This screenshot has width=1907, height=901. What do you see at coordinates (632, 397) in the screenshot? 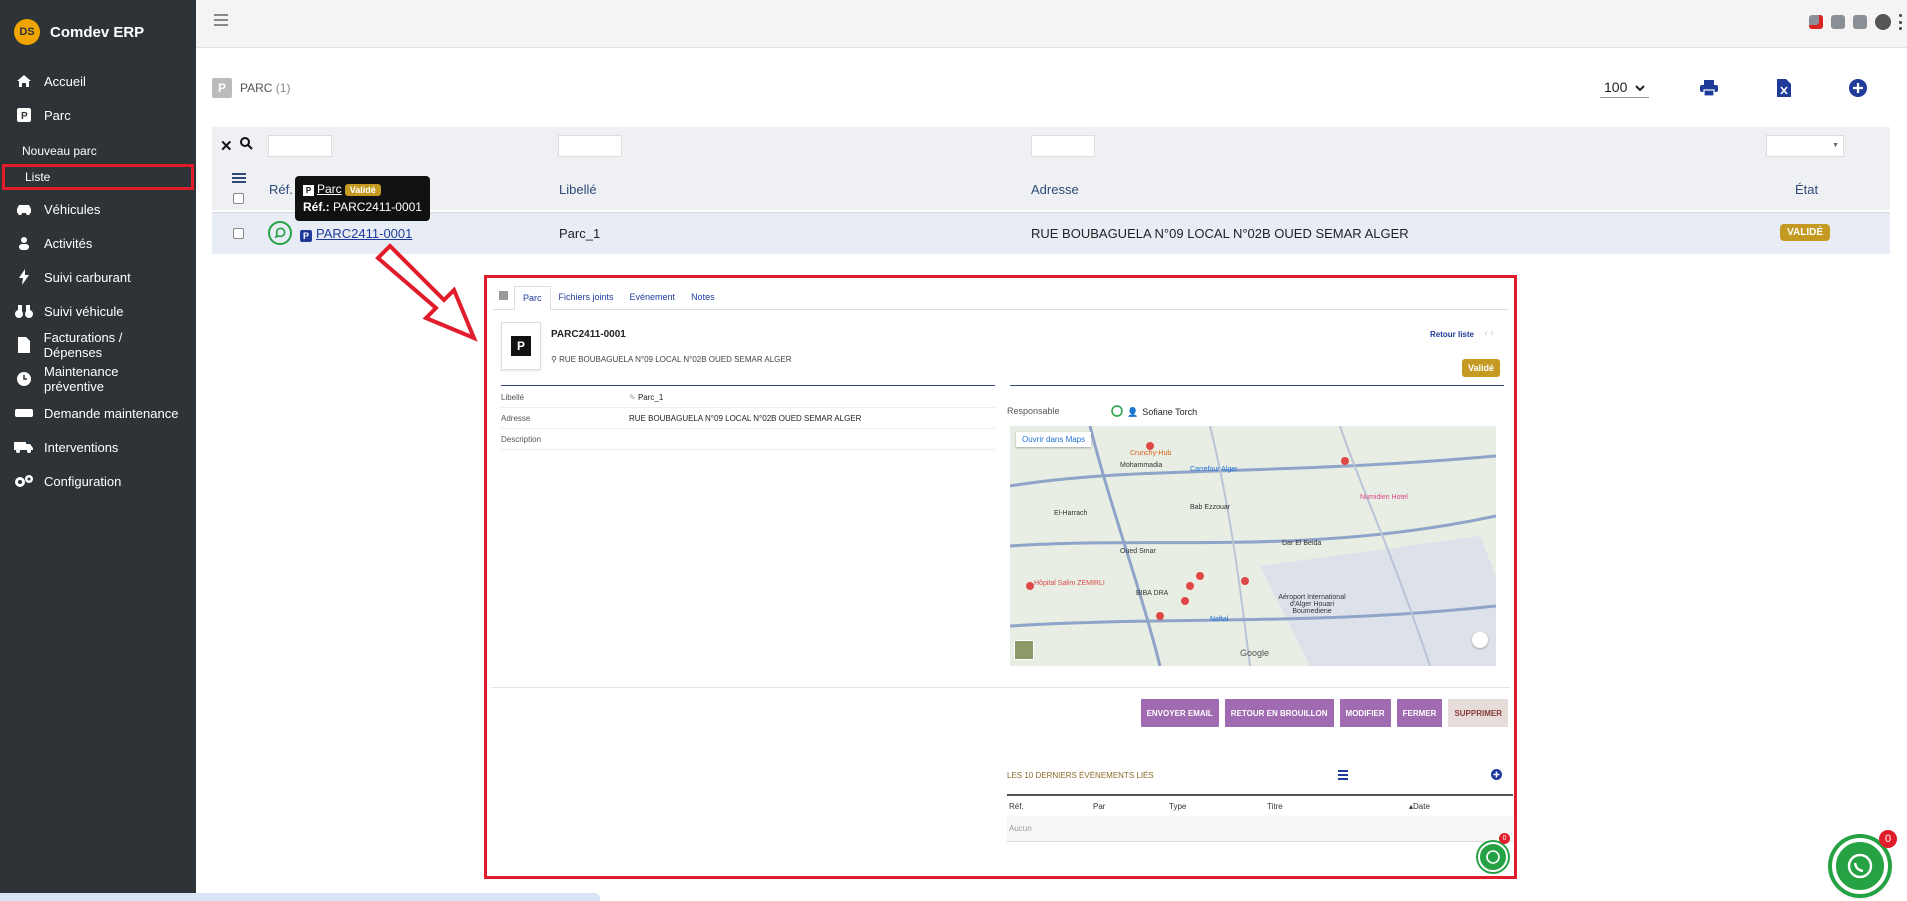
I see `edit-pencil-icon: ✎` at bounding box center [632, 397].